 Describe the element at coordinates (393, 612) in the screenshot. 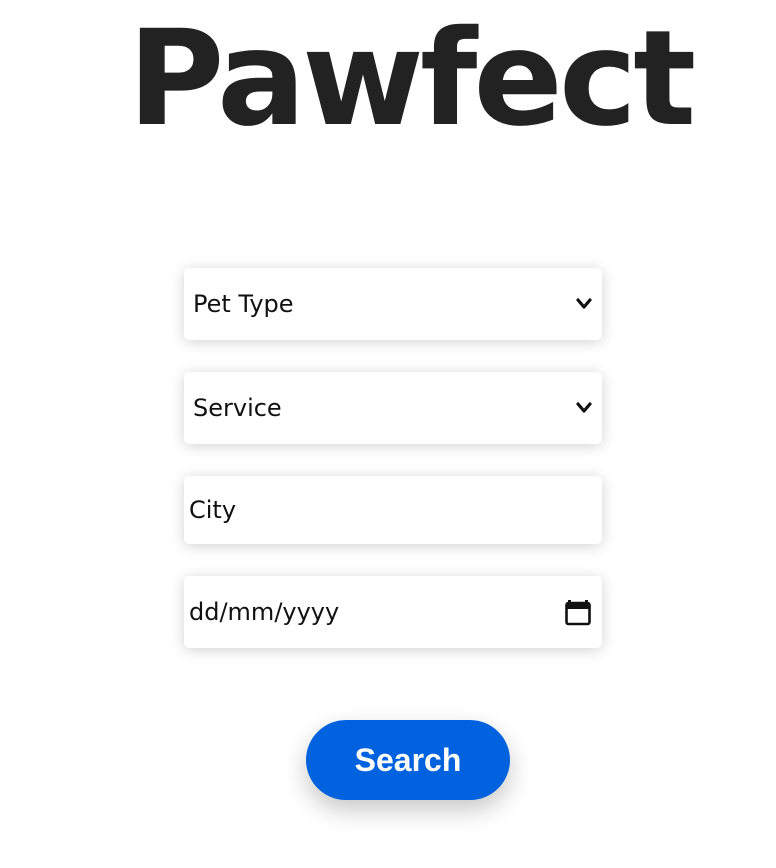

I see `date-input: dd/mm/yyyy` at that location.